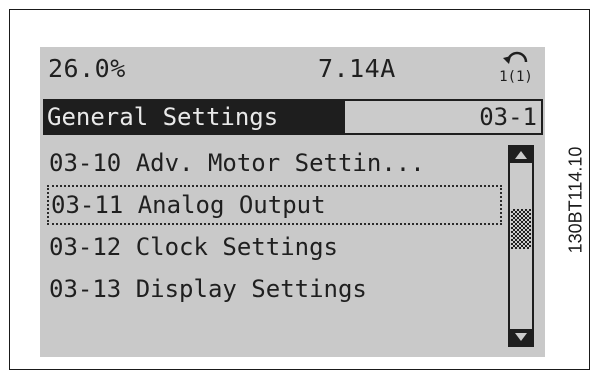 This screenshot has height=374, width=595. I want to click on figure-code: 130BT114.10, so click(575, 200).